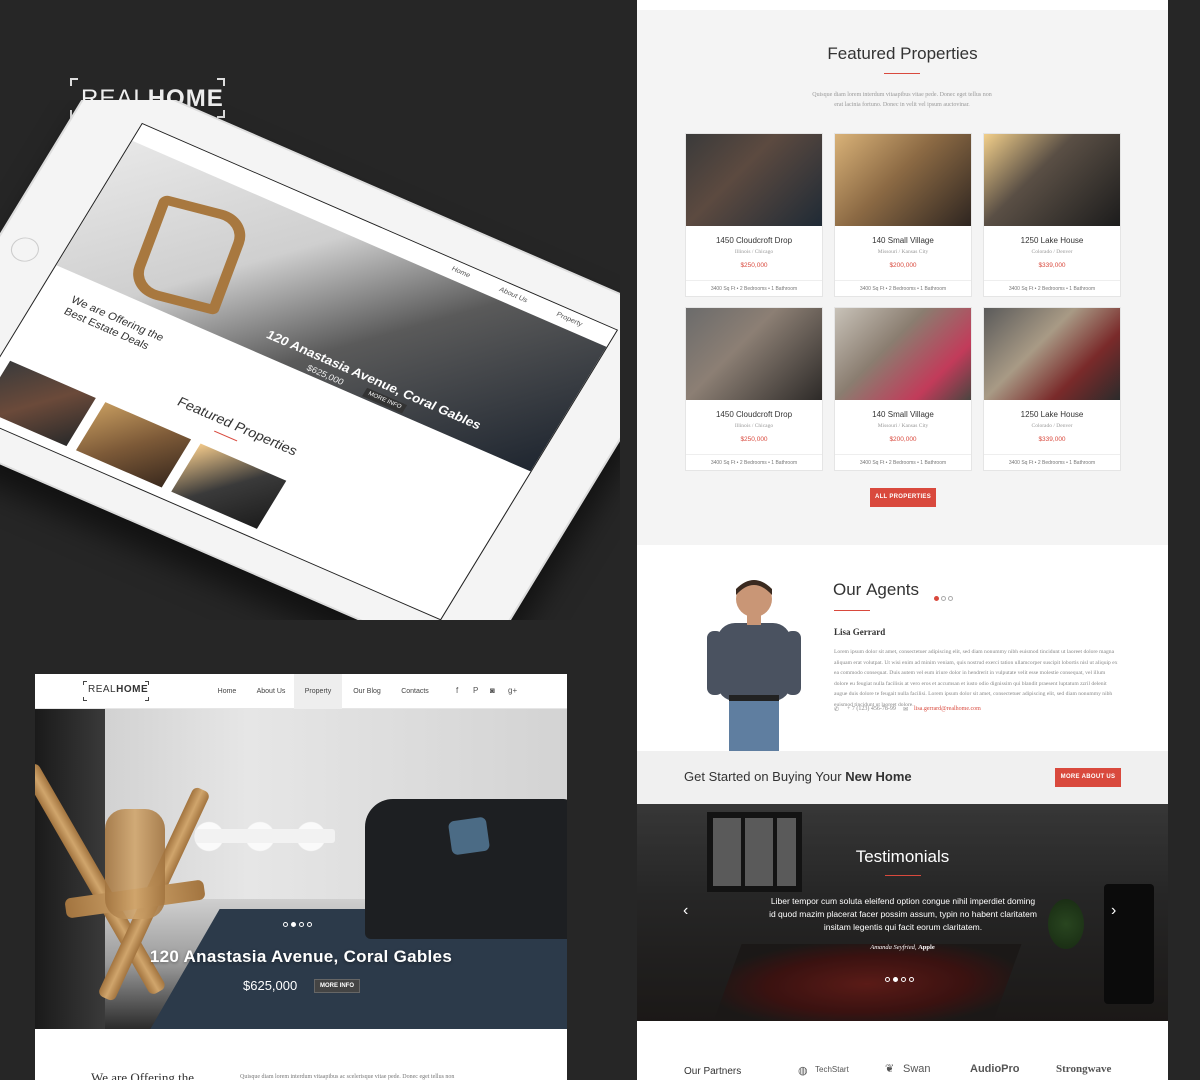 The image size is (1200, 1080). What do you see at coordinates (878, 776) in the screenshot?
I see `cta-text-bold: New Home` at bounding box center [878, 776].